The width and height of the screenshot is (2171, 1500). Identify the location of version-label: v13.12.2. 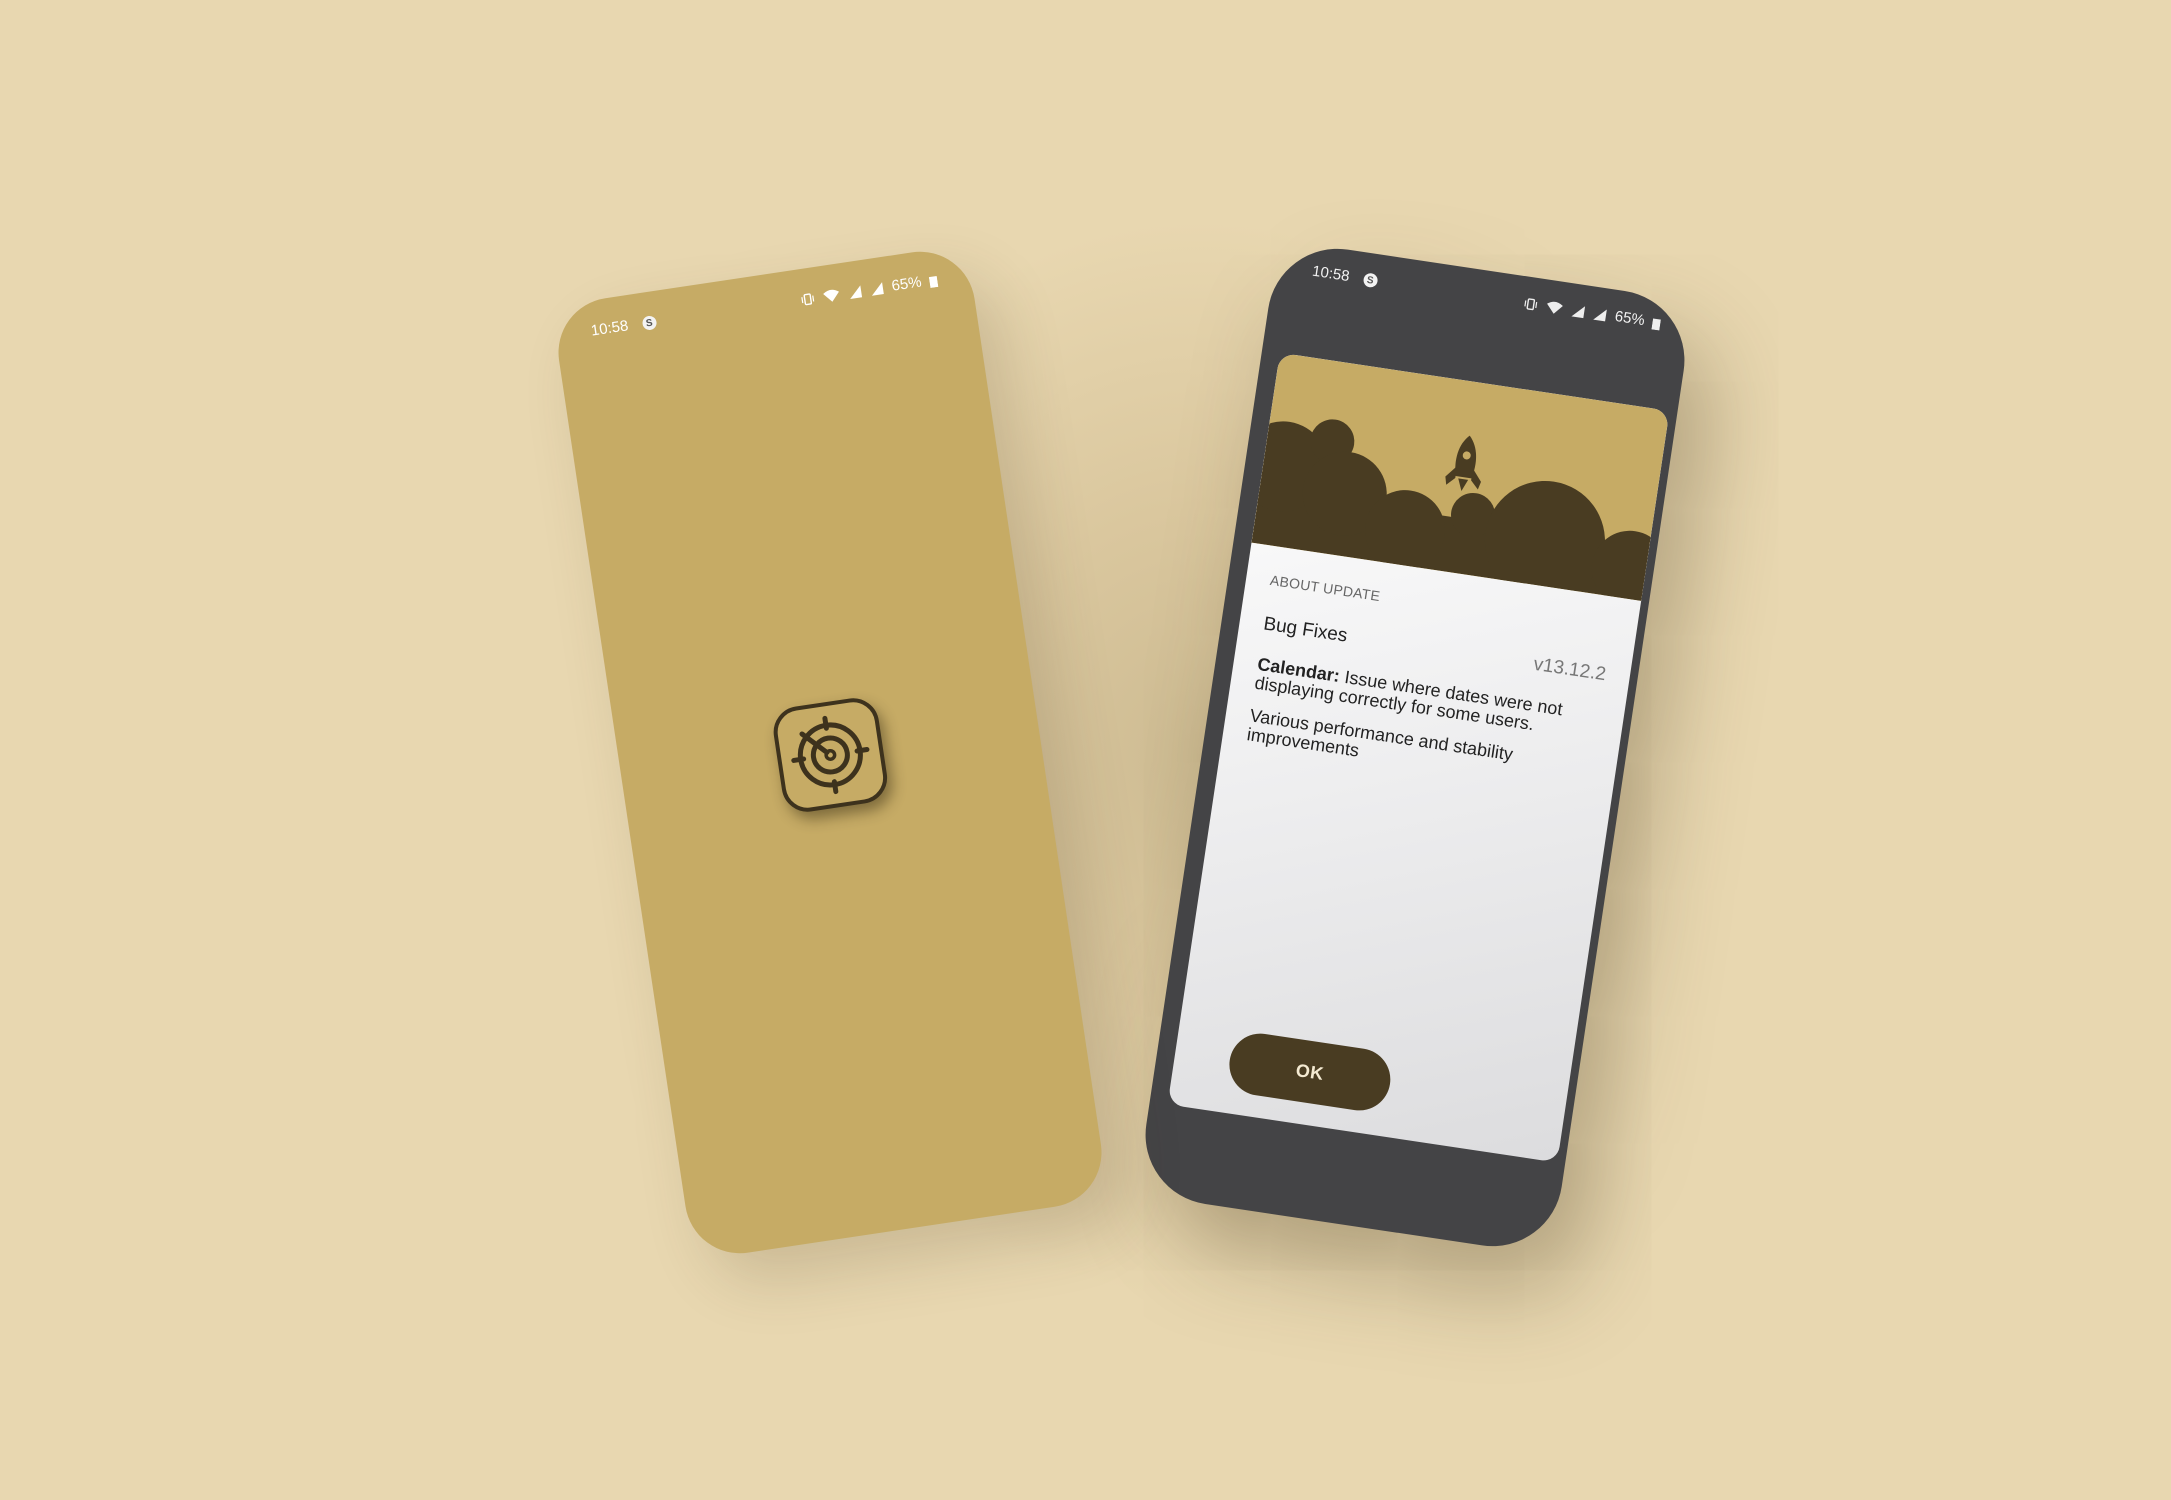
(1570, 669).